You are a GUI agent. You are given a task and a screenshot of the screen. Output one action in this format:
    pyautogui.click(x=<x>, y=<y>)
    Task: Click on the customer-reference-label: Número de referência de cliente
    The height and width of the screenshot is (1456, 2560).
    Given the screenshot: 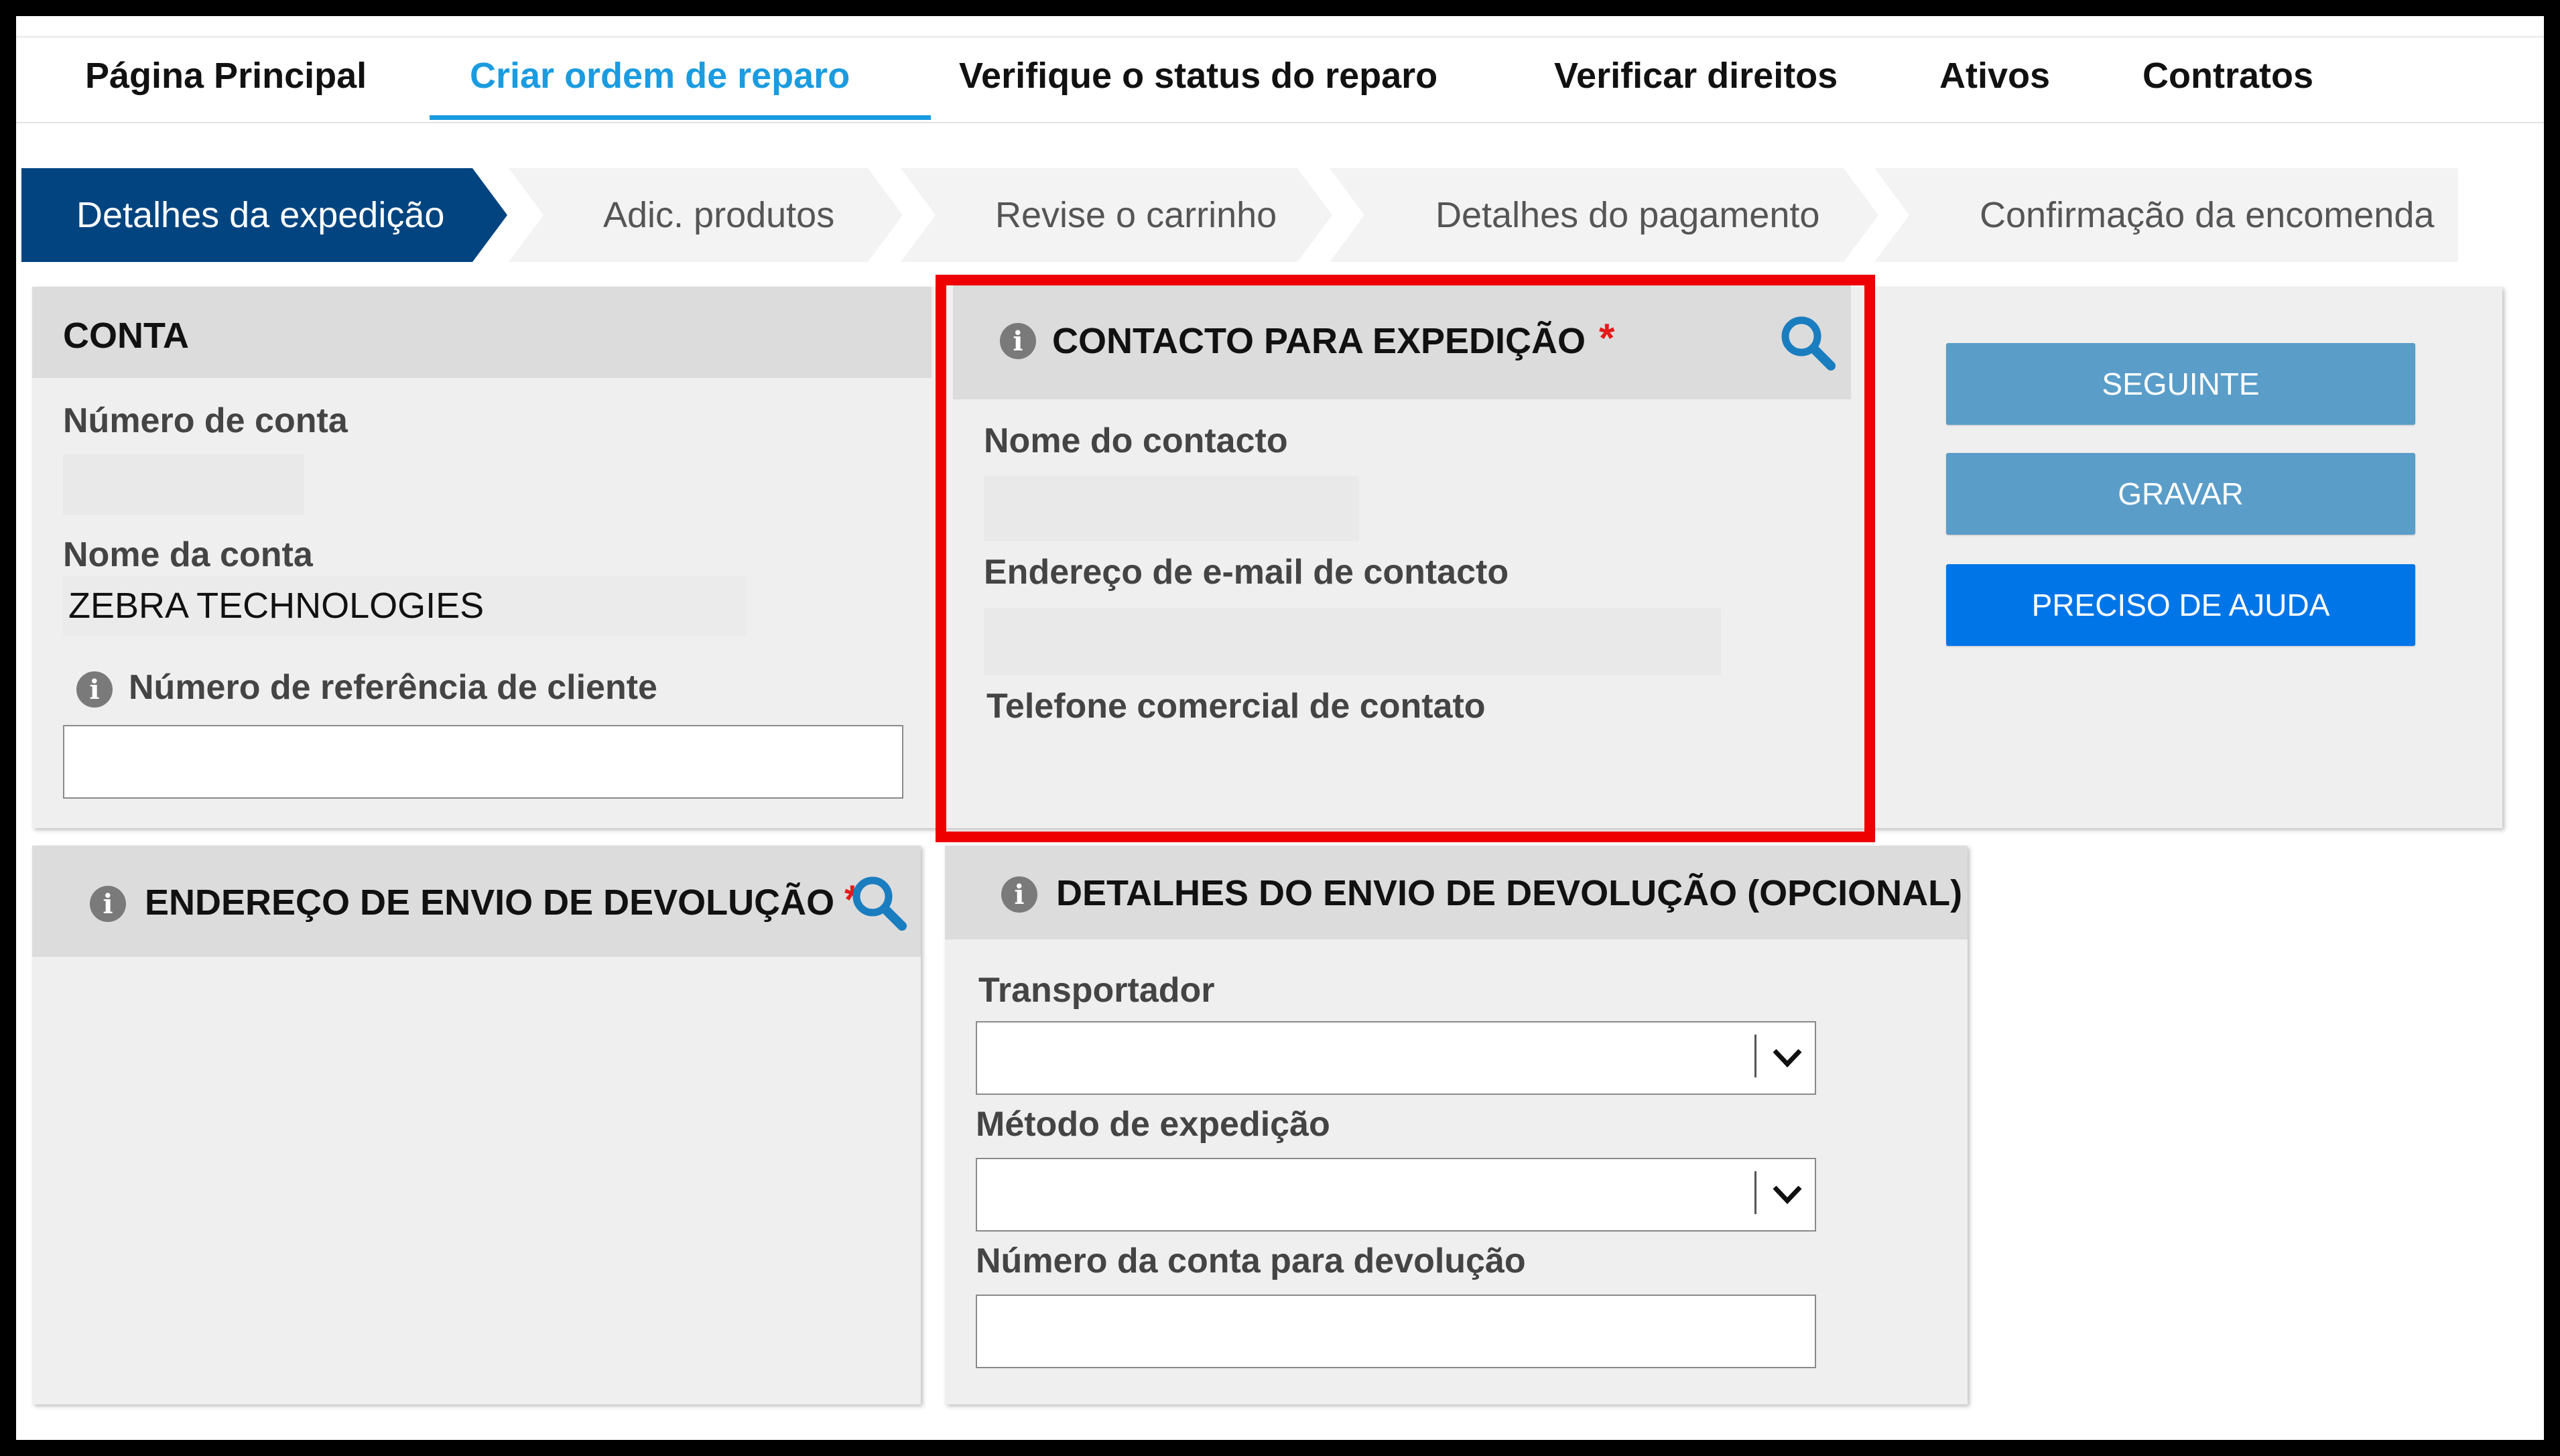 What is the action you would take?
    pyautogui.click(x=393, y=687)
    